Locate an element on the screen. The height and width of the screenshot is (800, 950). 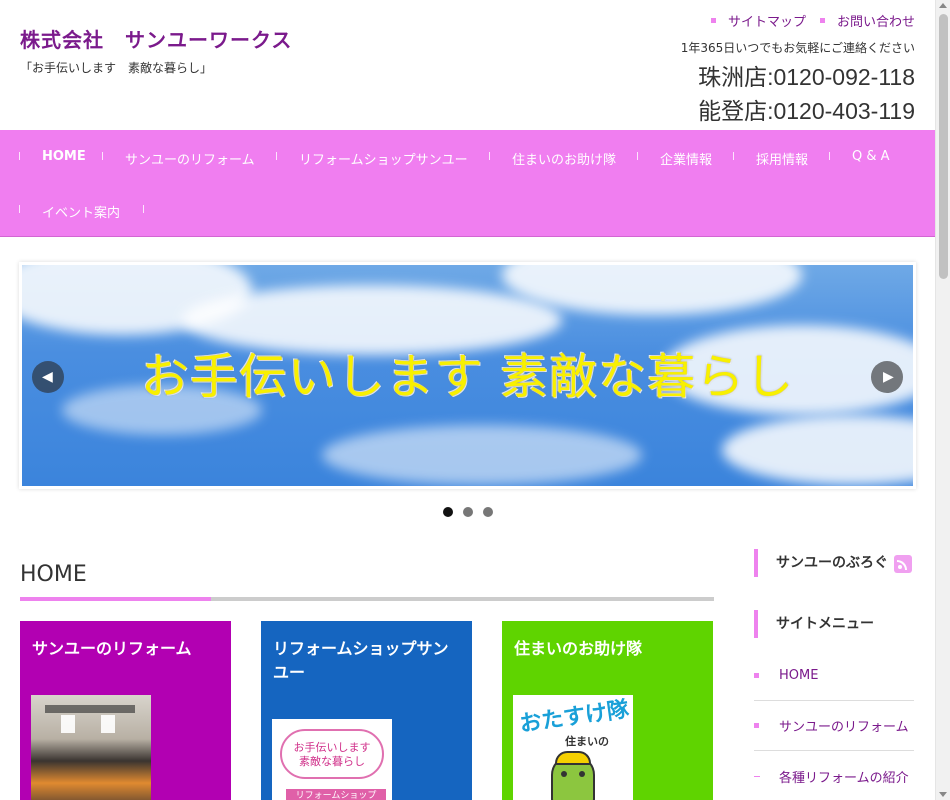
site-description: 「お手伝いします 素敵な暮らし」 is located at coordinates (116, 68).